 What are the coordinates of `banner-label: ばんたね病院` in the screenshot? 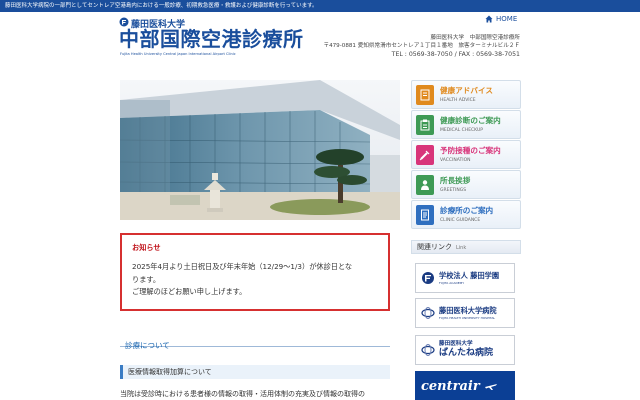 It's located at (466, 353).